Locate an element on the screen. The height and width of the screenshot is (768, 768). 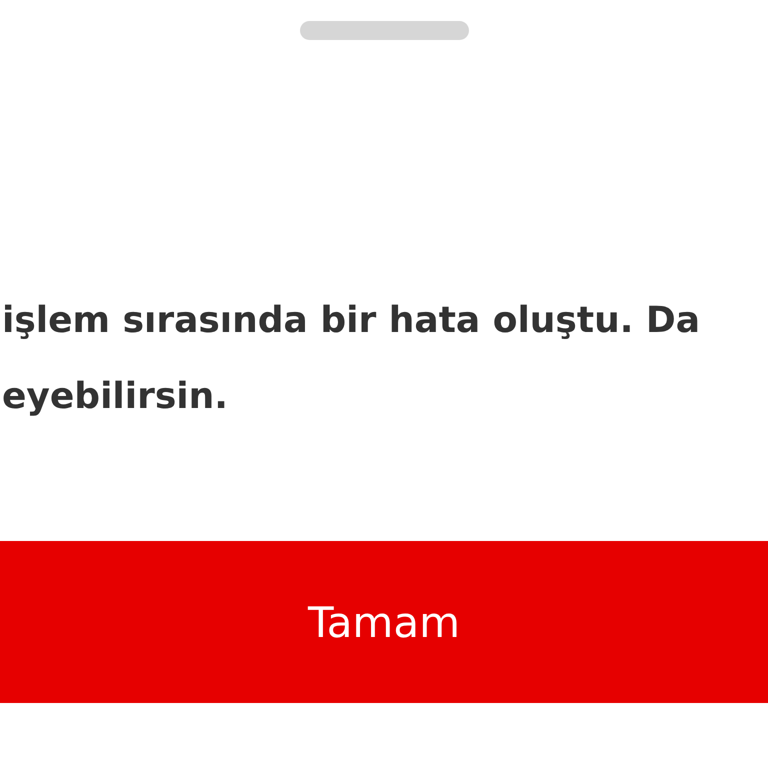
error-message-line: işlem sırasında bir hata oluştu. Da is located at coordinates (351, 321).